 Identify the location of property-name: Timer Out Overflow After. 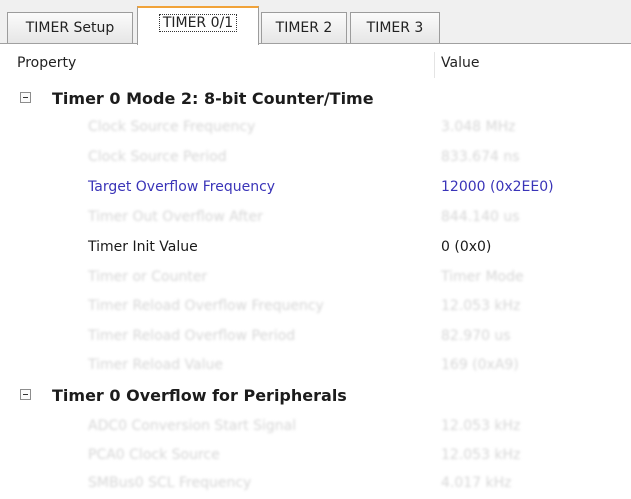
(175, 217).